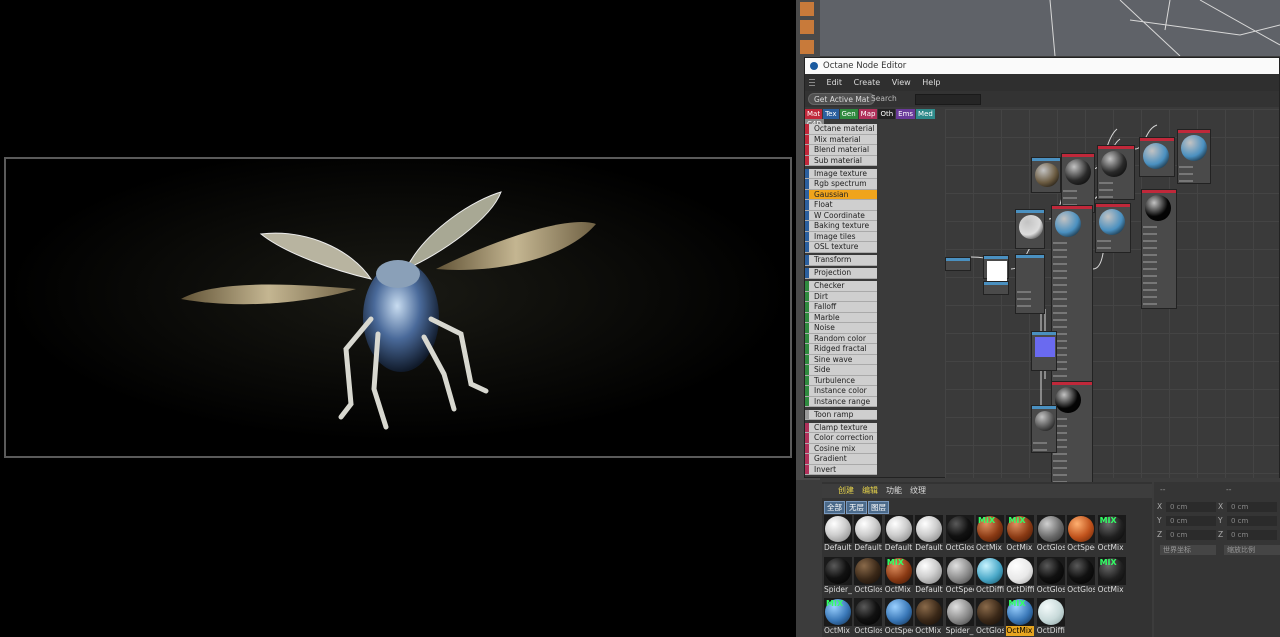 The image size is (1280, 637). Describe the element at coordinates (841, 226) in the screenshot. I see `node-list-item: Baking texture` at that location.